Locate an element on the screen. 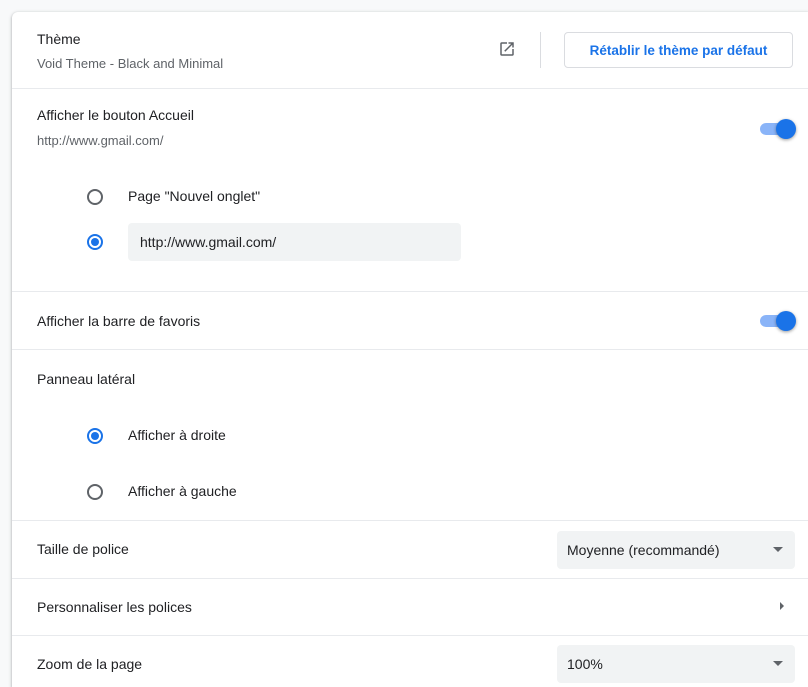  radio-show-right is located at coordinates (95, 436).